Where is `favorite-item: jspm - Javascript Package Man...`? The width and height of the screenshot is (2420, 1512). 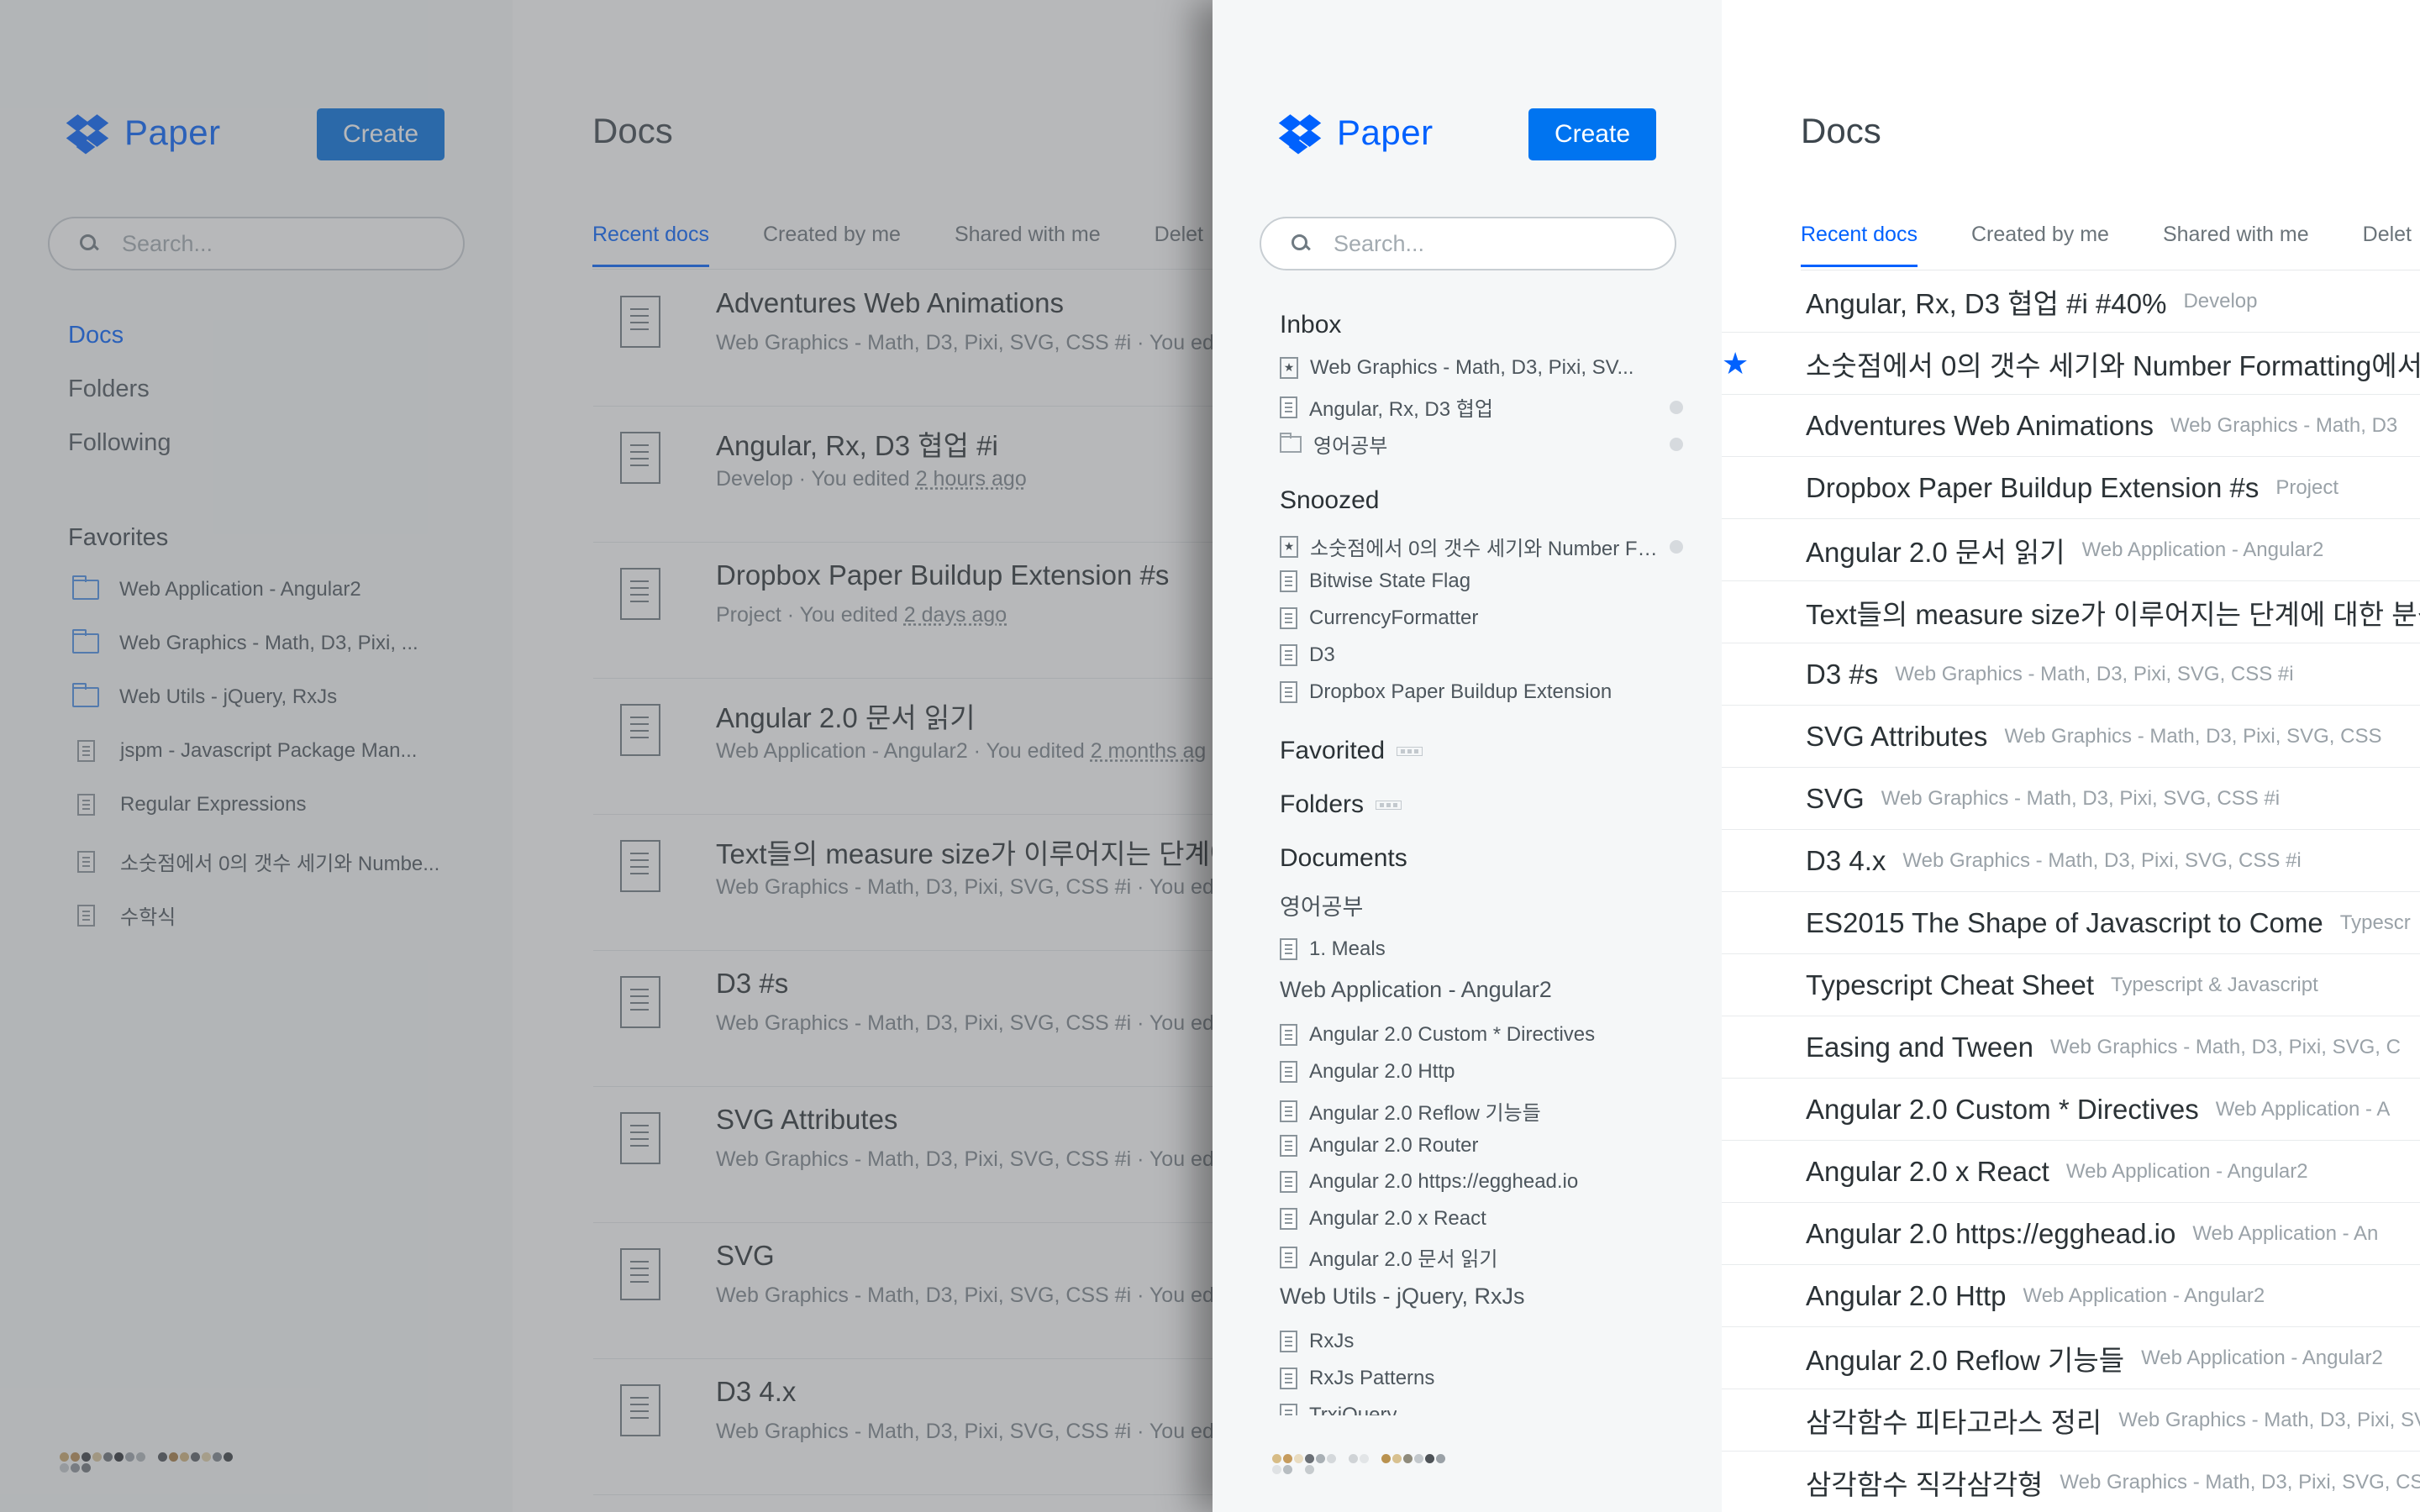 favorite-item: jspm - Javascript Package Man... is located at coordinates (247, 751).